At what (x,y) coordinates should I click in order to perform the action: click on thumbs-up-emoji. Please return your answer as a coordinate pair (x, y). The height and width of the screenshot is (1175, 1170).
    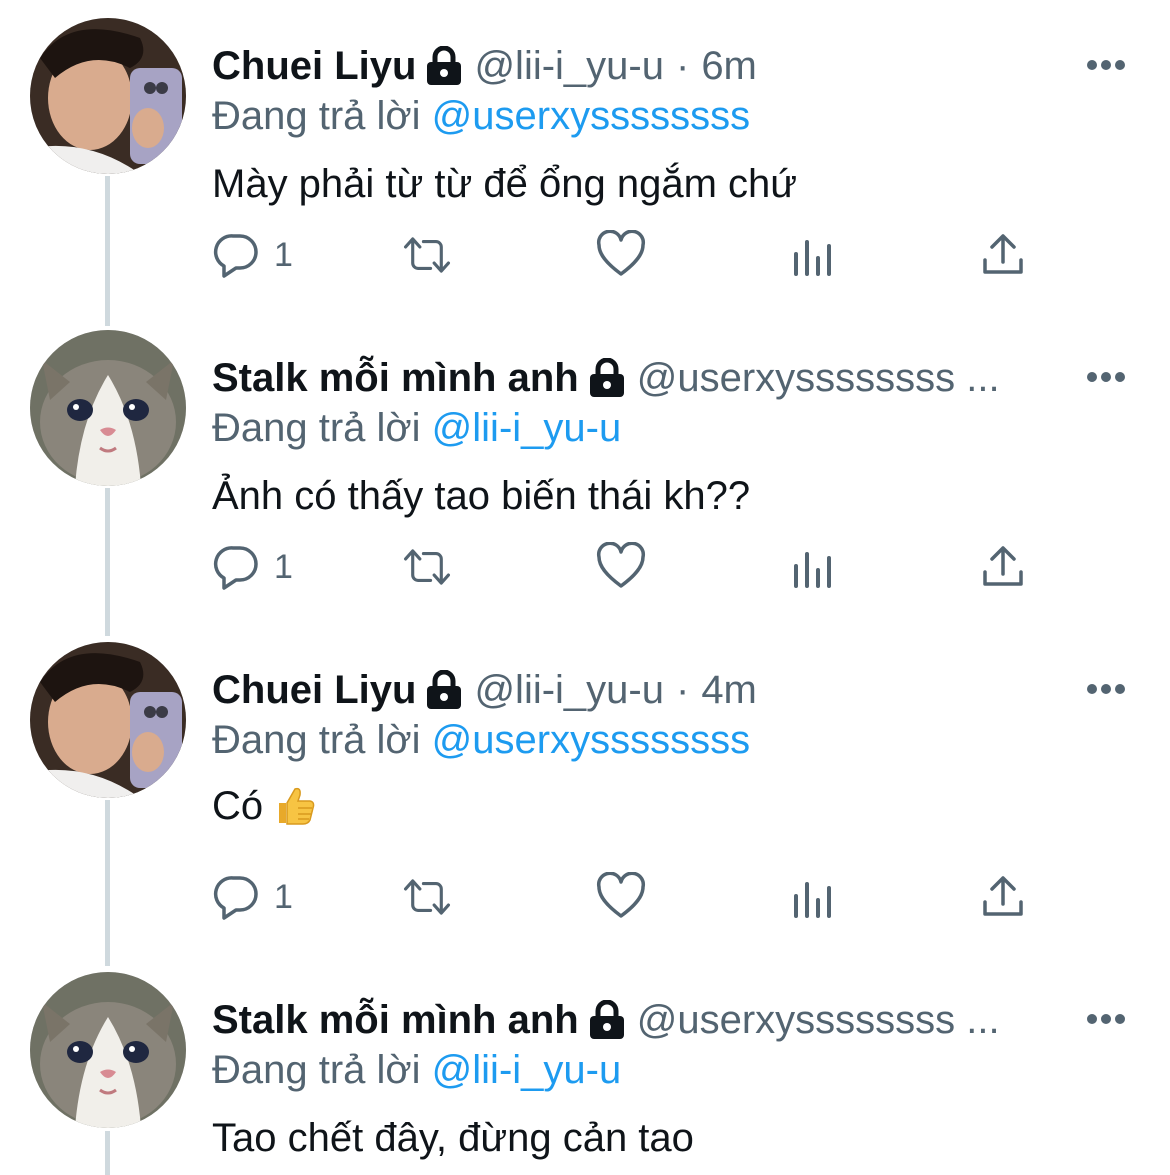
    Looking at the image, I should click on (295, 805).